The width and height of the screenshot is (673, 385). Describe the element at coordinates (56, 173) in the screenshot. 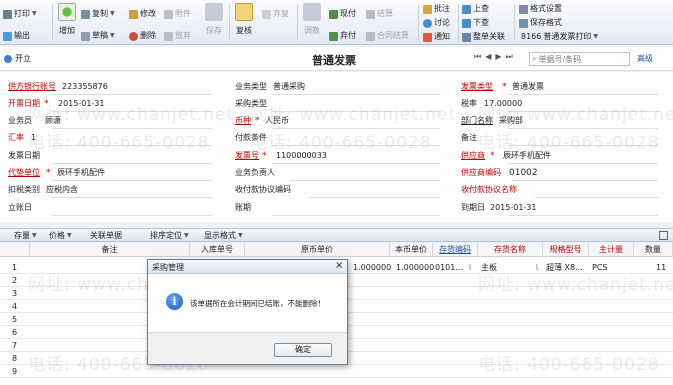

I see `agent-unit-field: 代垫单位 * 辰环手机配件` at that location.